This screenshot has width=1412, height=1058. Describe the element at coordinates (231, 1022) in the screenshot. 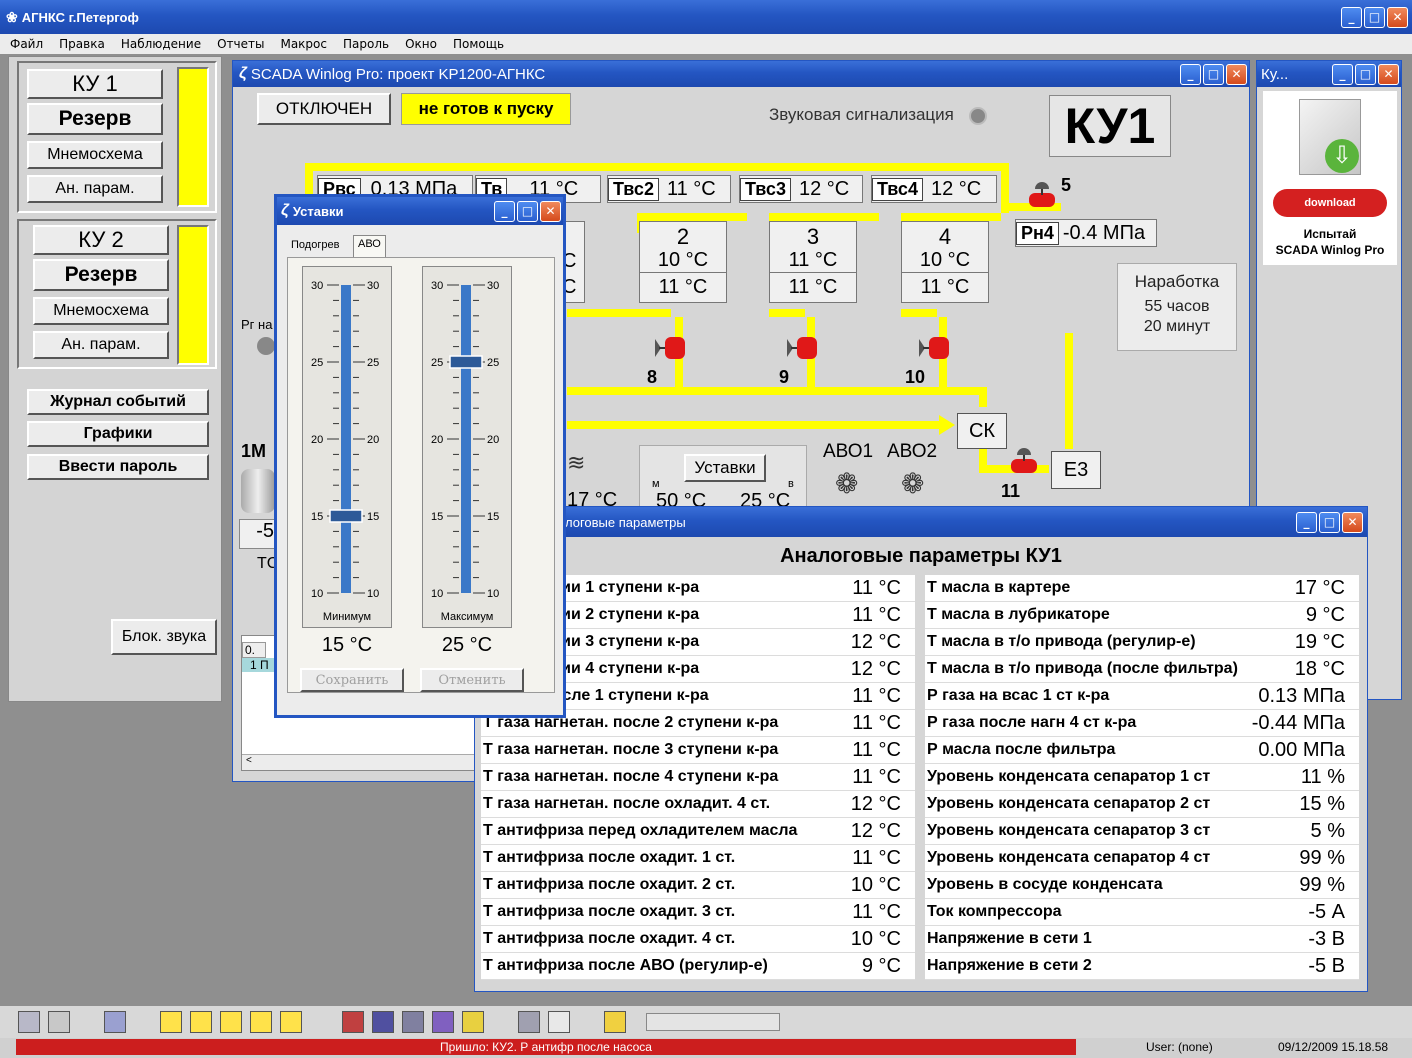

I see `toolbar-alarm3-icon` at that location.